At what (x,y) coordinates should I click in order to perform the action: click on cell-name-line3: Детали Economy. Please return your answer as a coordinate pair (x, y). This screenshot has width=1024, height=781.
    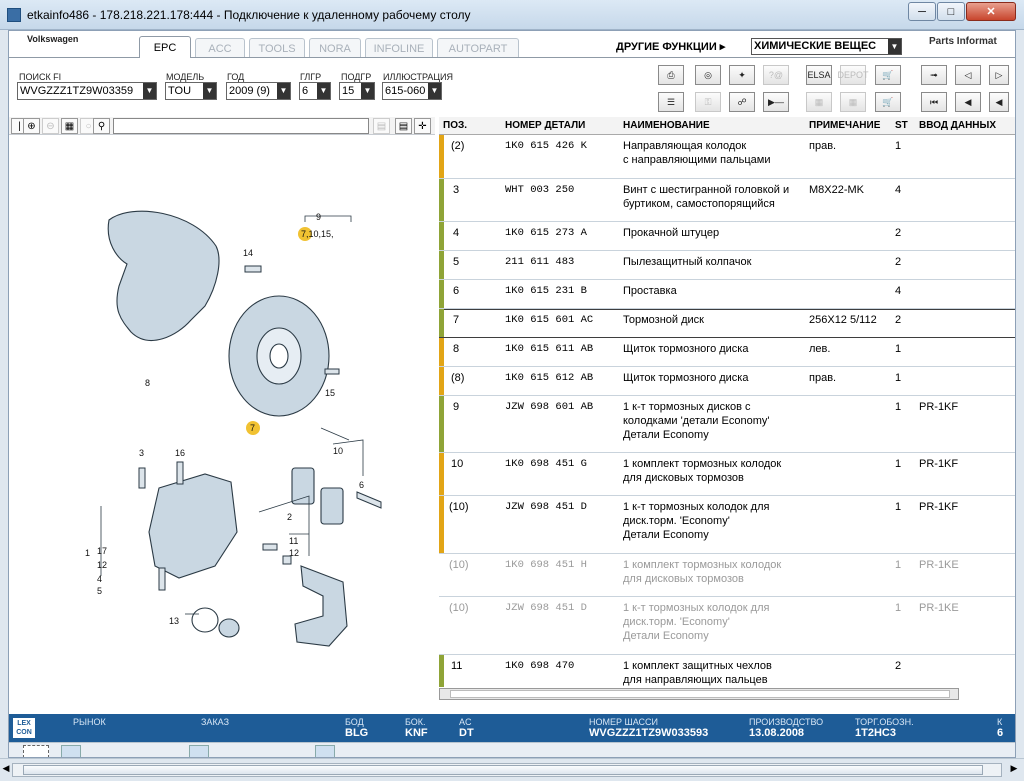
    Looking at the image, I should click on (666, 636).